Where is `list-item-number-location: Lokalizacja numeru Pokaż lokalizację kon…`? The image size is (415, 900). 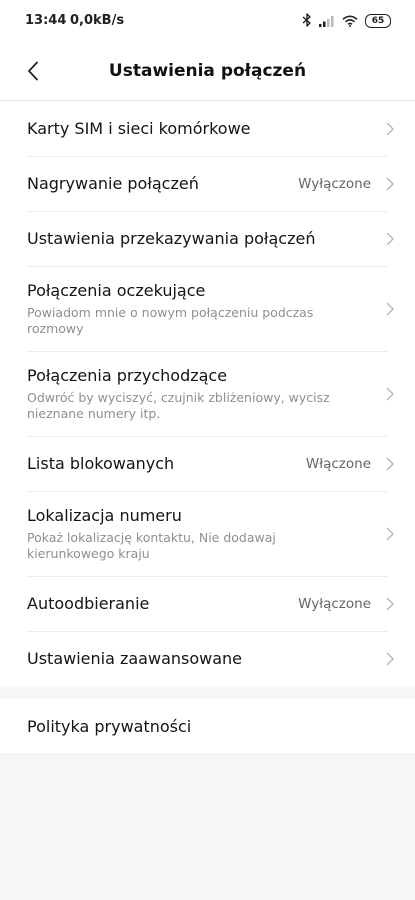
list-item-number-location: Lokalizacja numeru Pokaż lokalizację kon… is located at coordinates (207, 533).